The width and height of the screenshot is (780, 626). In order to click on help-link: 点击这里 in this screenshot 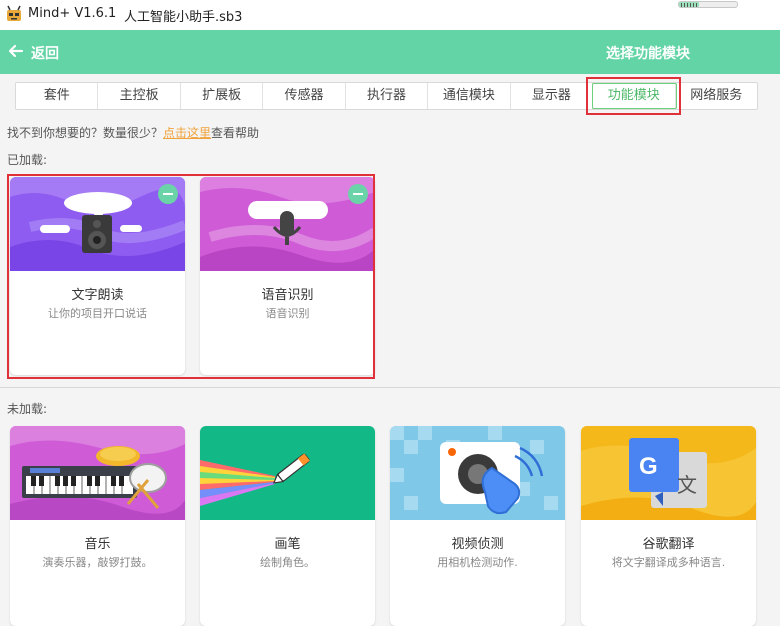, I will do `click(187, 133)`.